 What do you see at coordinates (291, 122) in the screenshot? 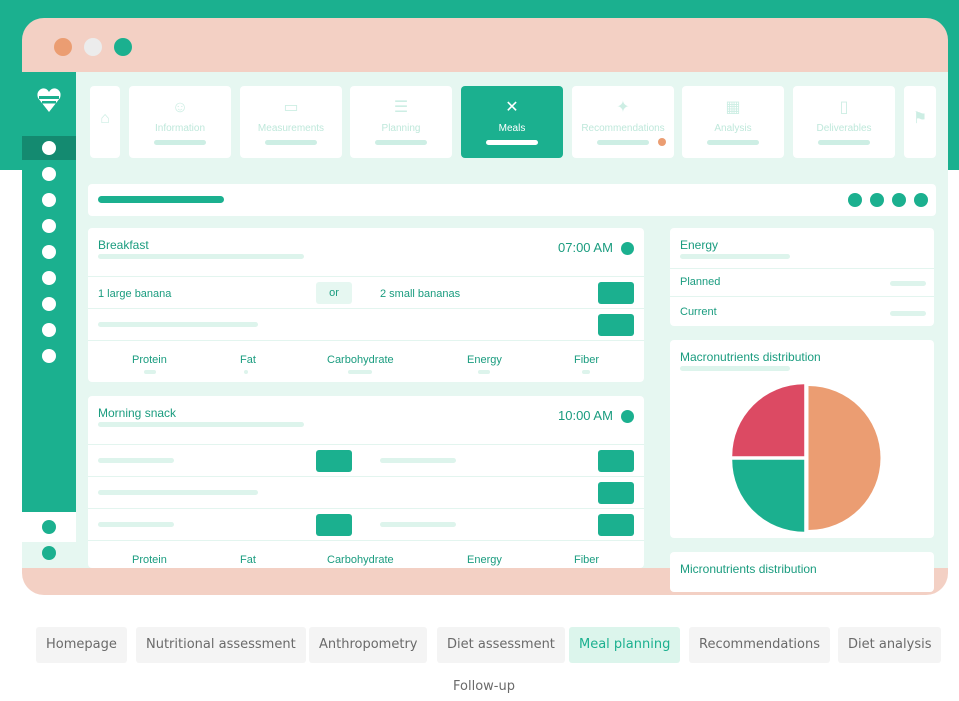
I see `tab-measurements: ▭ Measurements` at bounding box center [291, 122].